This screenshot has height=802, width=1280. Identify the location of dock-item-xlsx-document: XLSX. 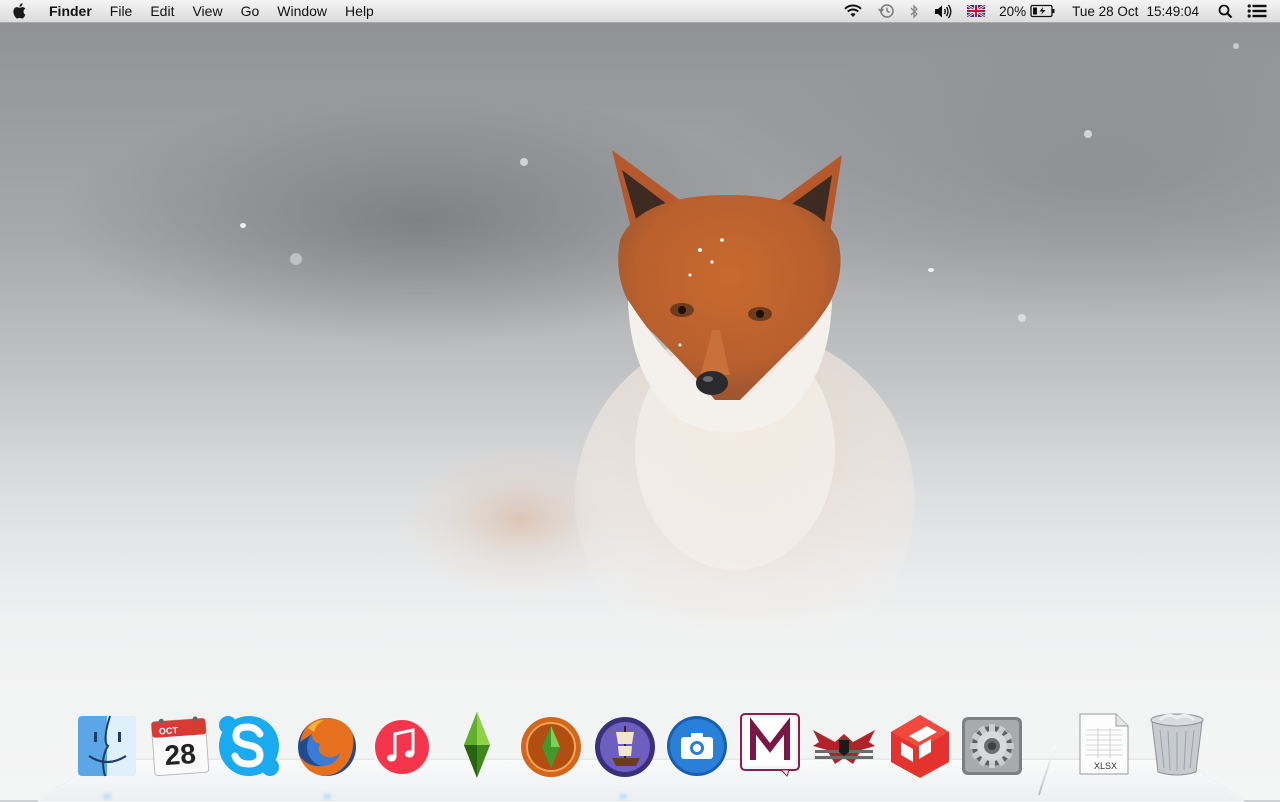
(1103, 744).